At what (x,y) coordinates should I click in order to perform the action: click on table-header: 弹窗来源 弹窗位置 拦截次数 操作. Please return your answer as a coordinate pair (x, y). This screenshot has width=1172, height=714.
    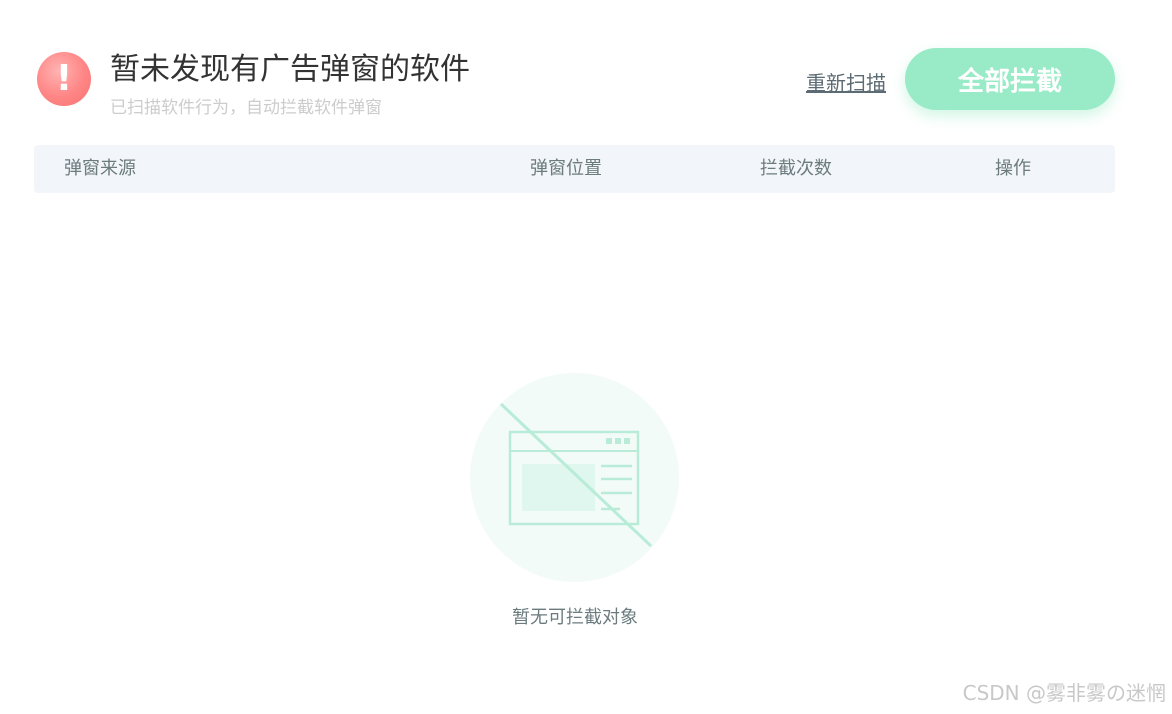
    Looking at the image, I should click on (574, 169).